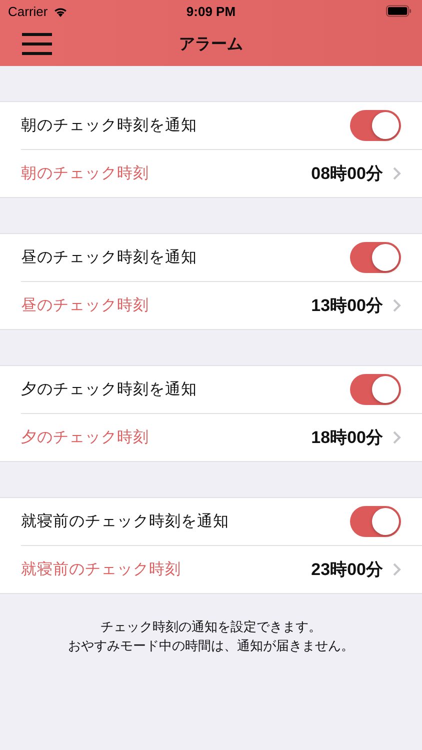  I want to click on toggle-label: 夕のチェック時刻を通知, so click(109, 389).